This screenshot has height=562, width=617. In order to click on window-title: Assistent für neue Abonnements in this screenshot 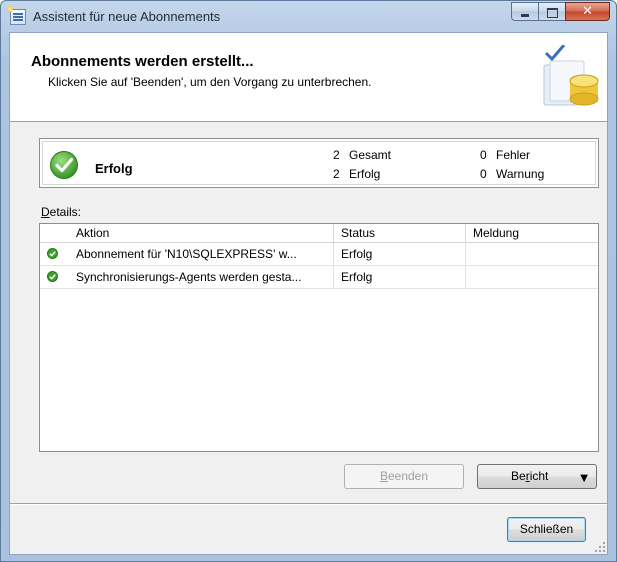, I will do `click(127, 16)`.